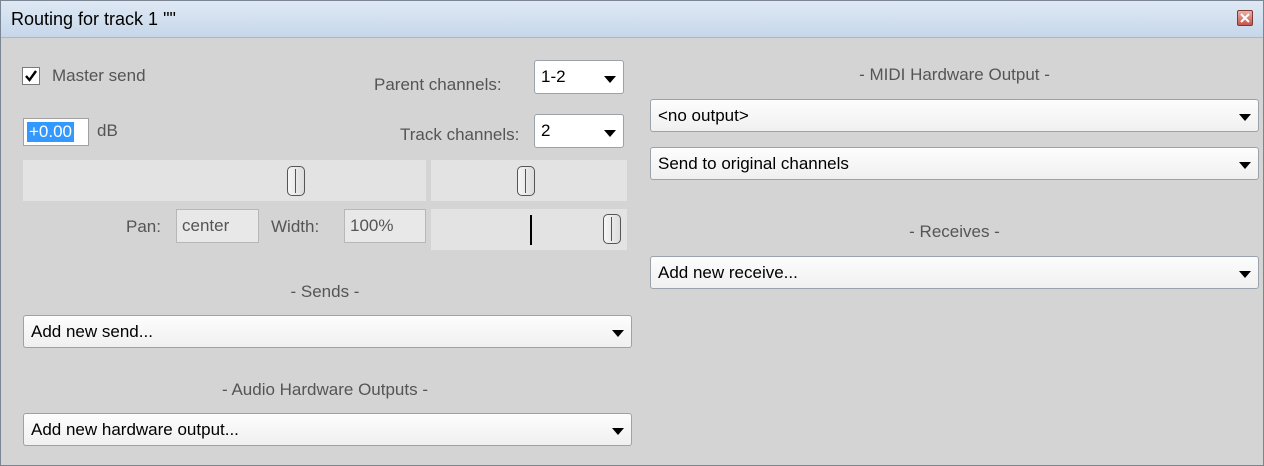 The width and height of the screenshot is (1264, 466). I want to click on master-send-label: Master send, so click(99, 75).